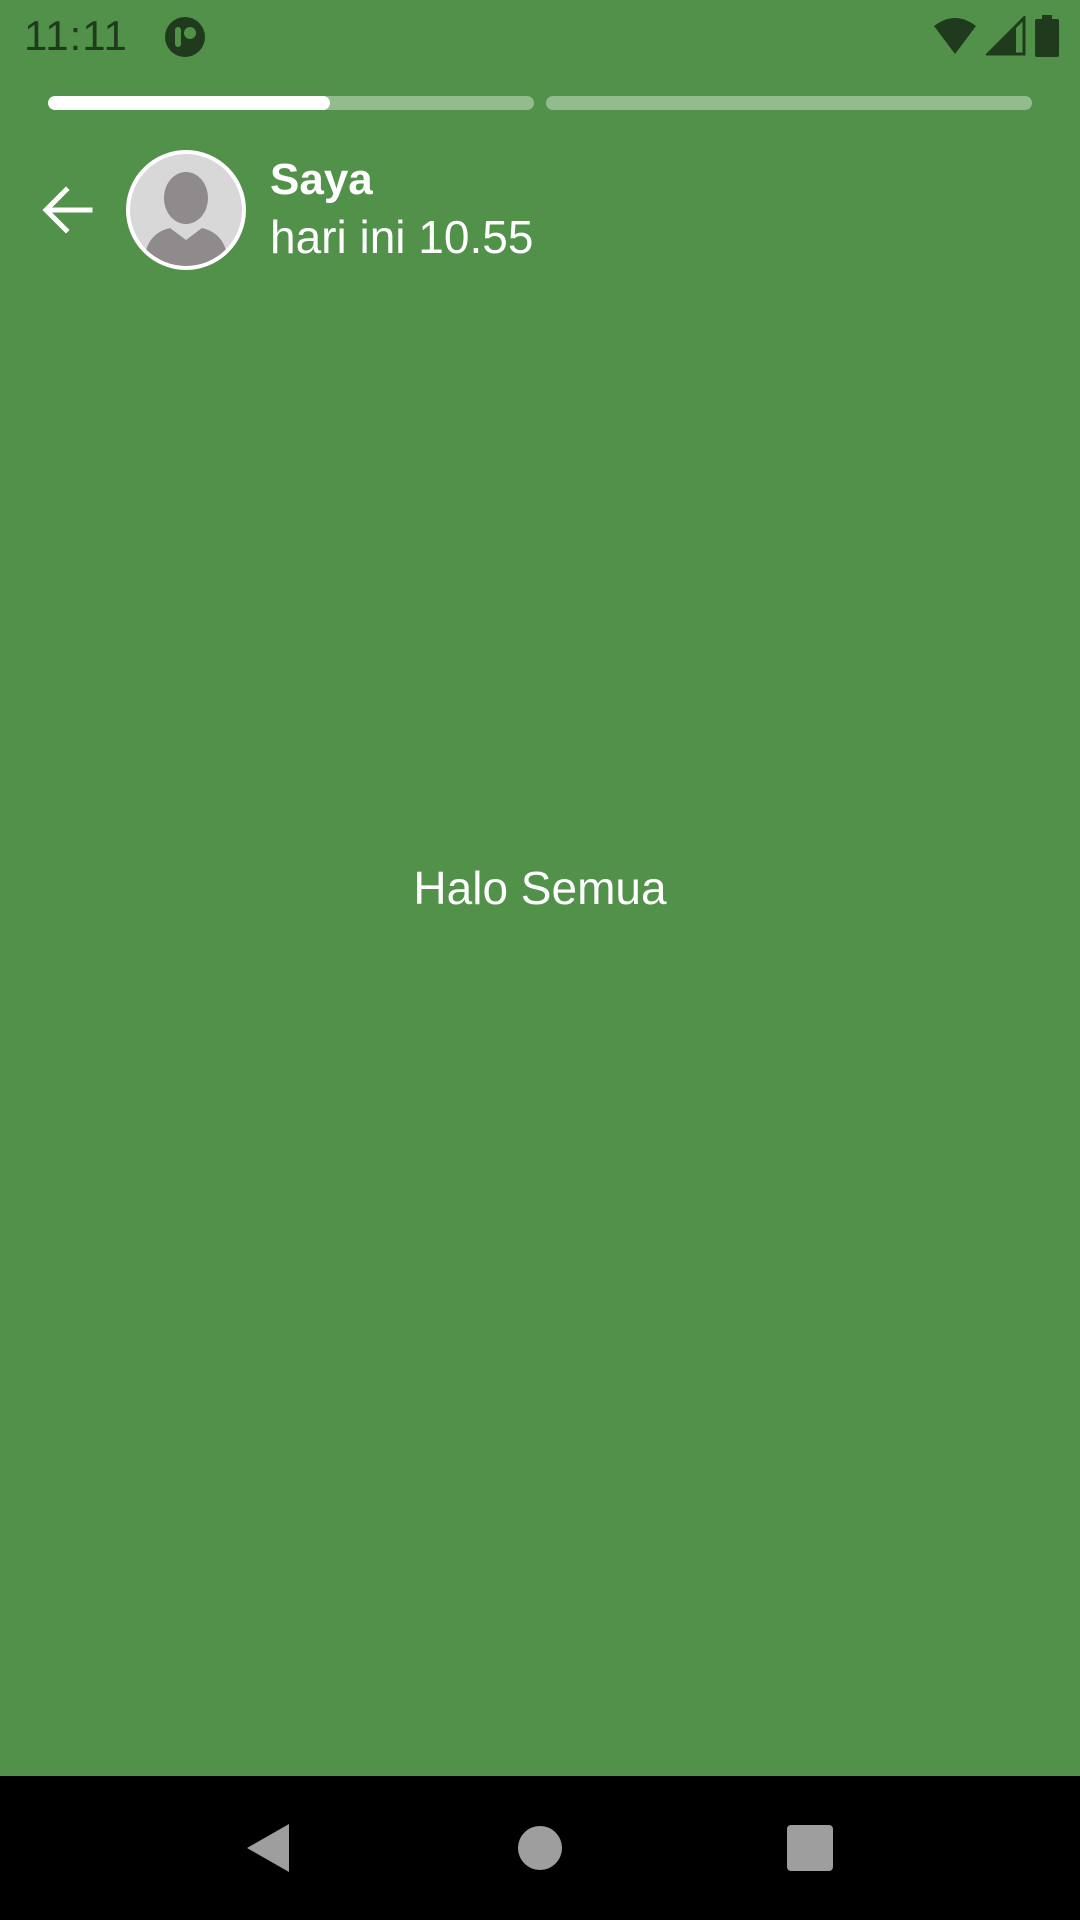 Image resolution: width=1080 pixels, height=1920 pixels. Describe the element at coordinates (540, 103) in the screenshot. I see `story-progress` at that location.